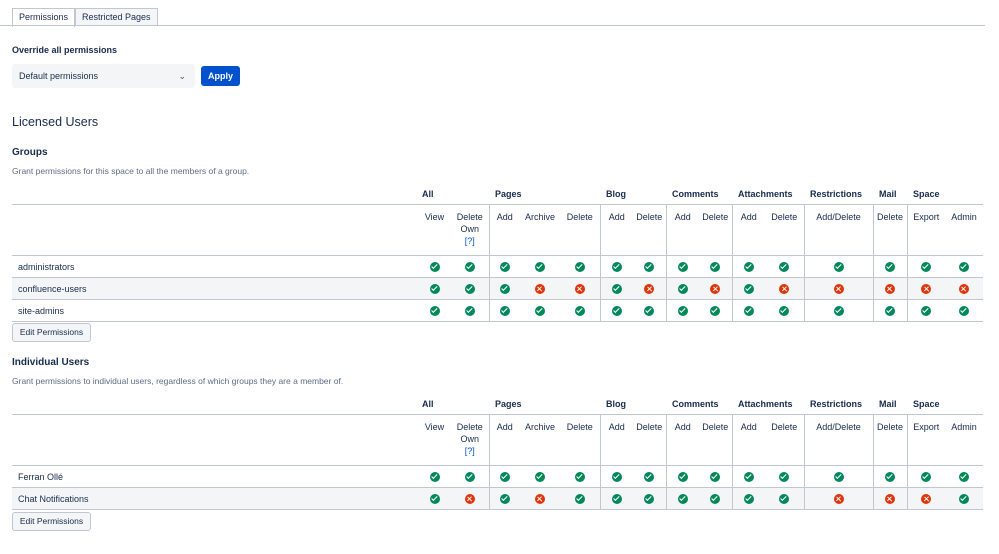 This screenshot has width=999, height=554. I want to click on column-group-header: Comments, so click(695, 194).